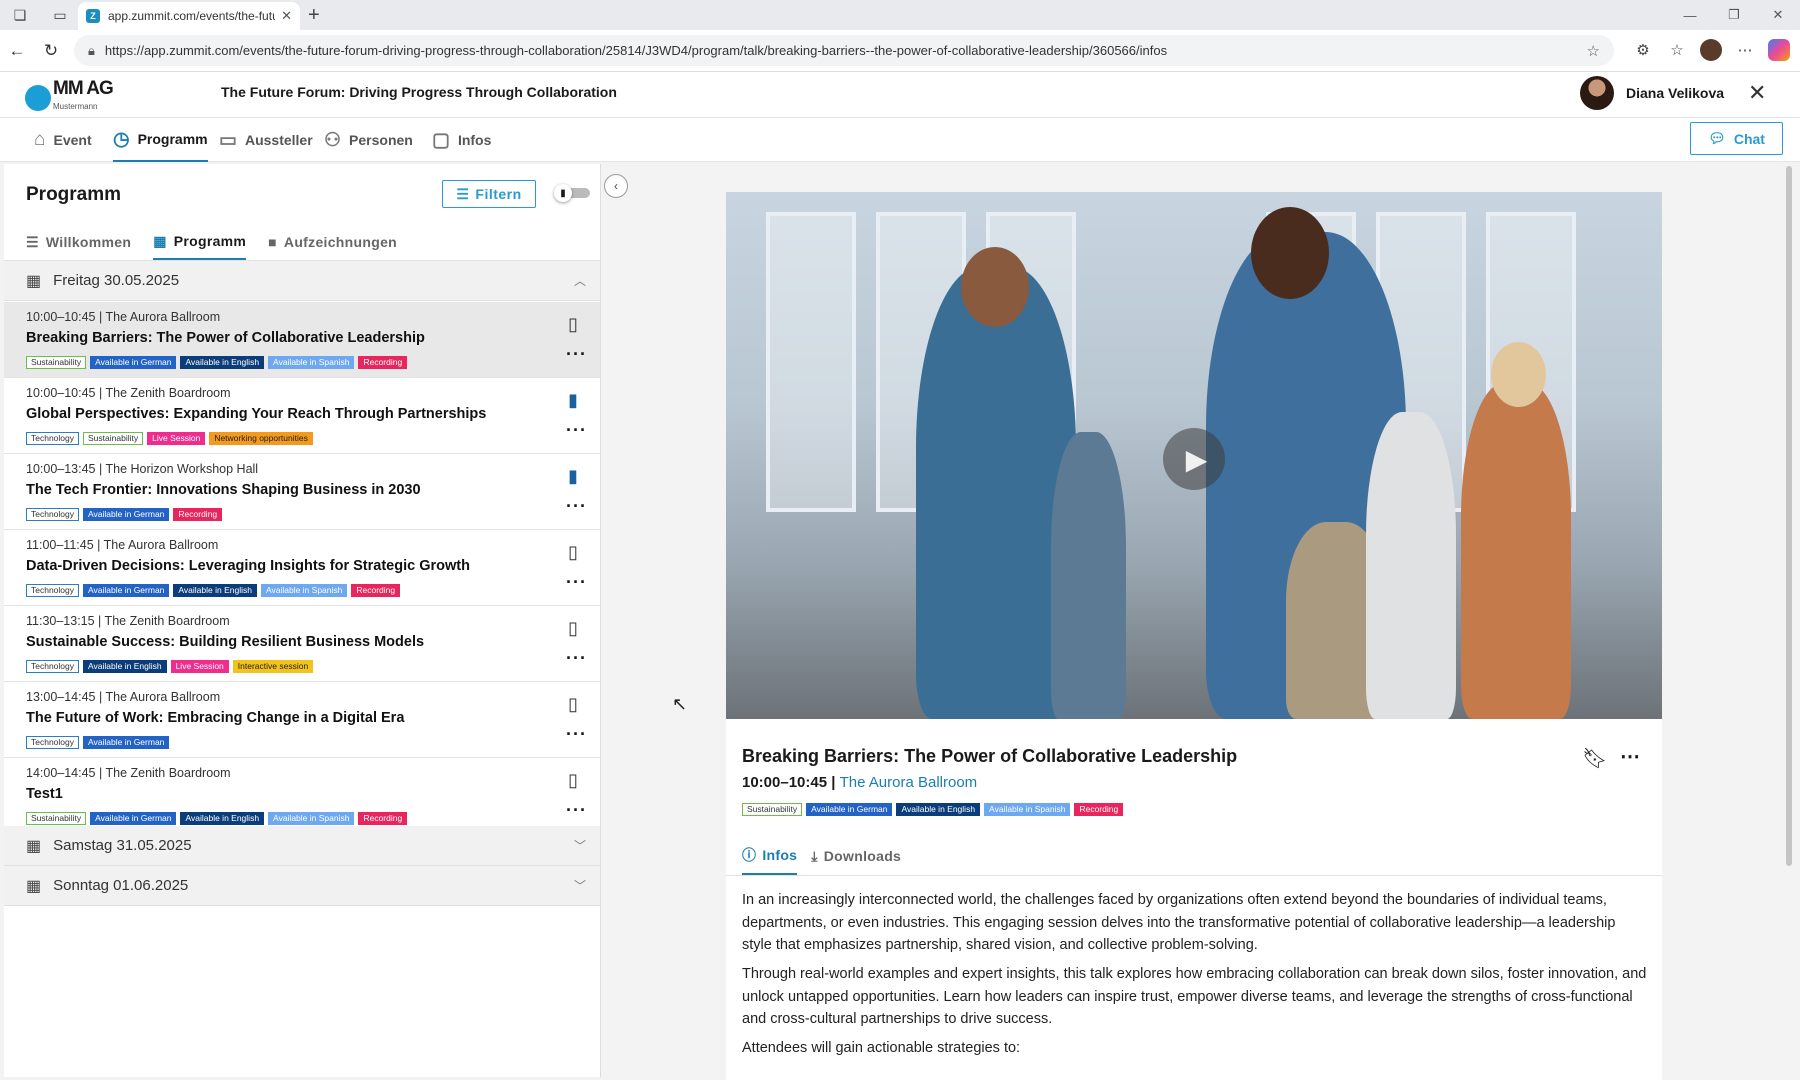 The width and height of the screenshot is (1800, 1080). I want to click on logo-circle-icon, so click(38, 98).